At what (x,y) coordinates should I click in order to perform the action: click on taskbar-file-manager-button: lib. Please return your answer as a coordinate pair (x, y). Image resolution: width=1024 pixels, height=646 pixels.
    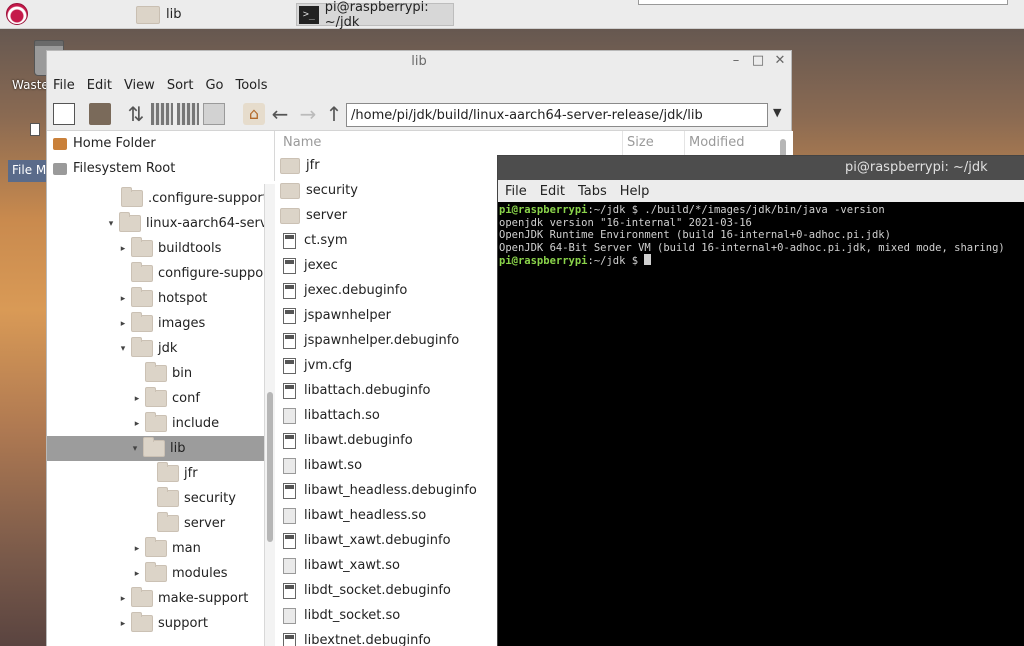
    Looking at the image, I should click on (212, 14).